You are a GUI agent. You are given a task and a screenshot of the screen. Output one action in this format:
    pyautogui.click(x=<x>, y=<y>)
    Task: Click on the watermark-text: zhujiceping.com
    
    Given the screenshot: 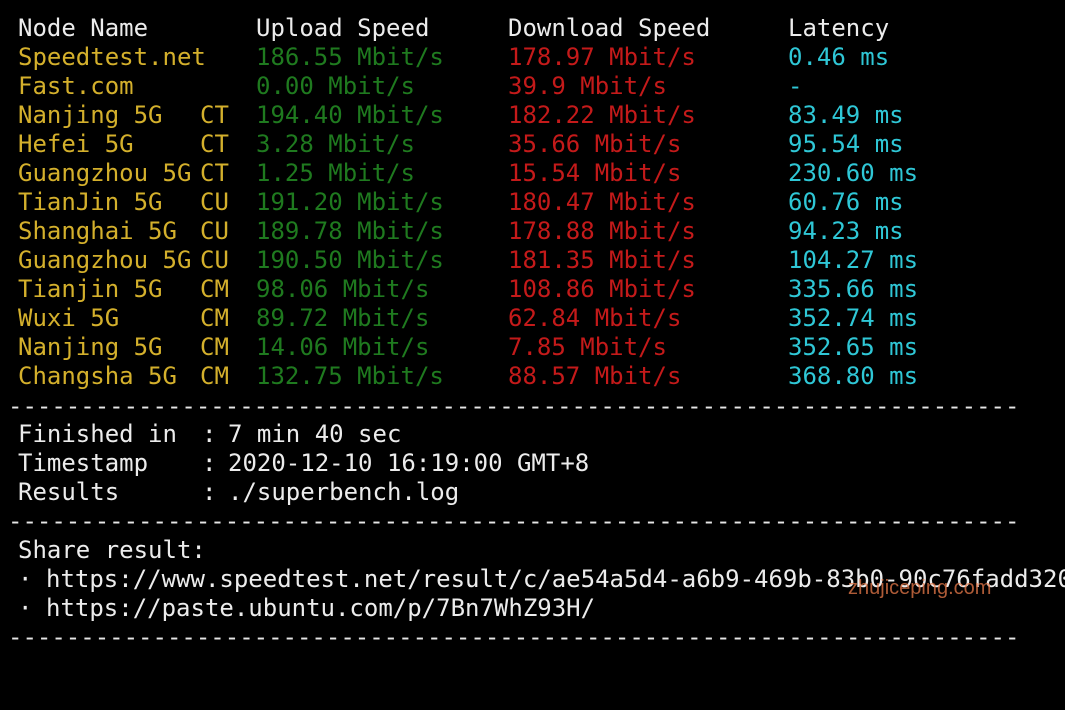 What is the action you would take?
    pyautogui.click(x=920, y=588)
    